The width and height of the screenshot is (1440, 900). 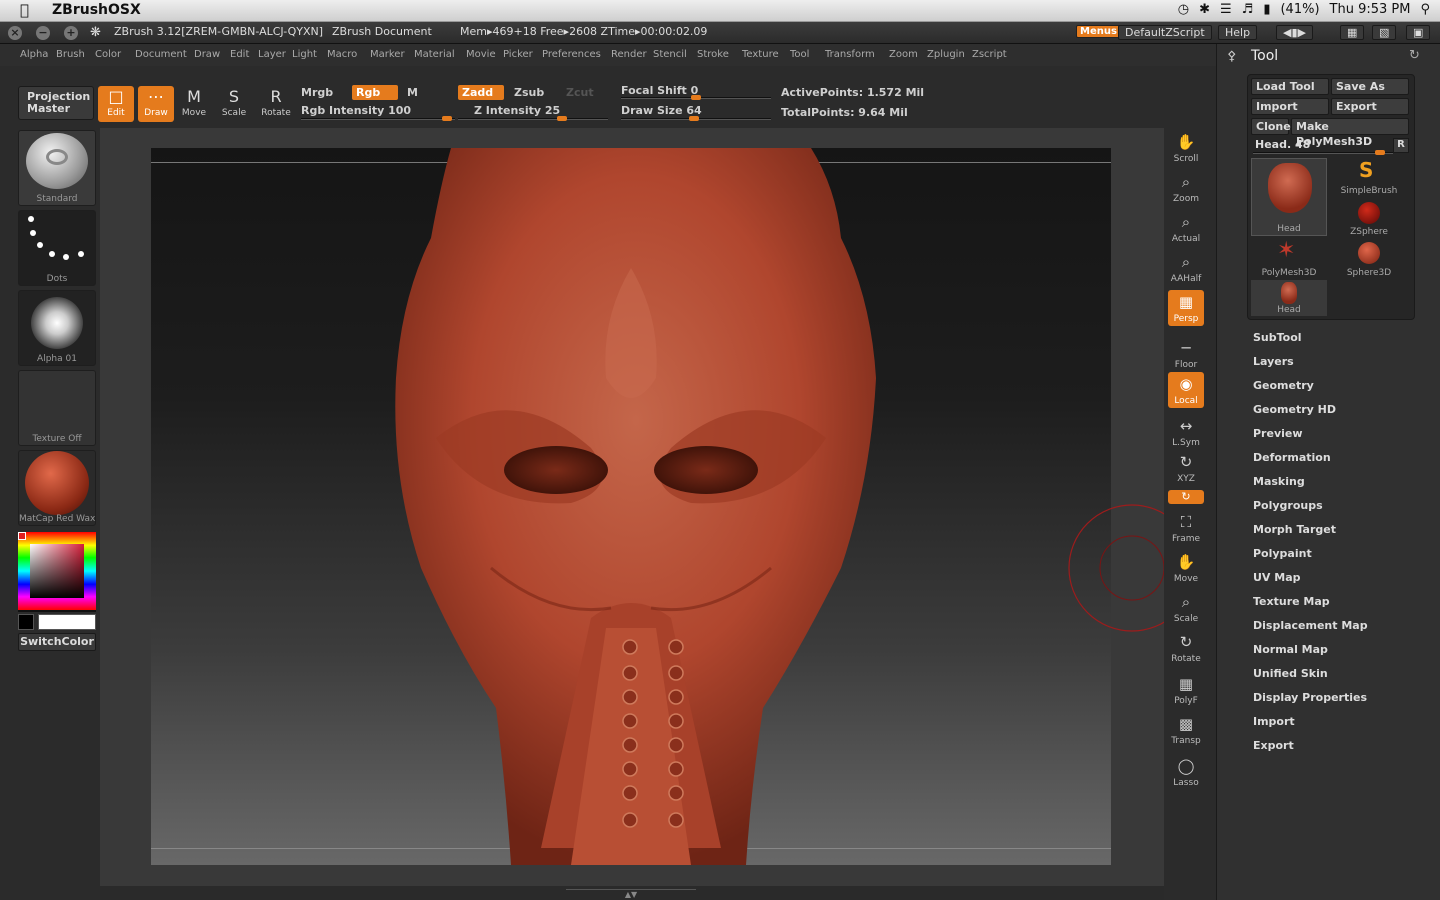 I want to click on polyf-button: ▦ PolyF, so click(x=1186, y=690).